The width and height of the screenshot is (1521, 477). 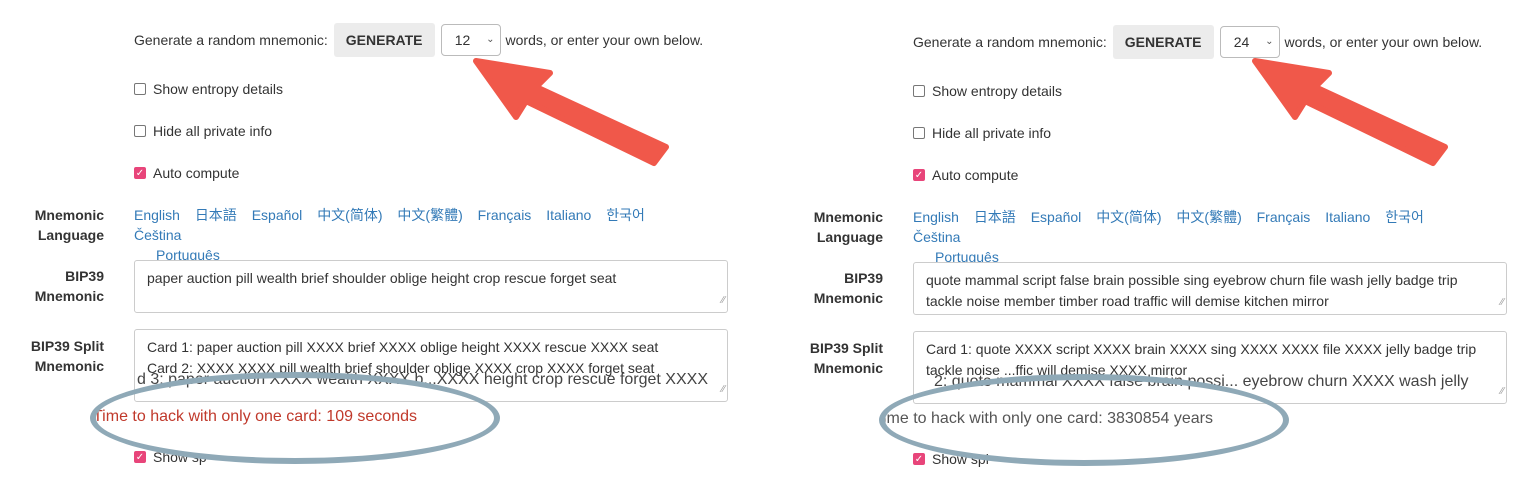 What do you see at coordinates (1241, 42) in the screenshot?
I see `word-count-value: 24` at bounding box center [1241, 42].